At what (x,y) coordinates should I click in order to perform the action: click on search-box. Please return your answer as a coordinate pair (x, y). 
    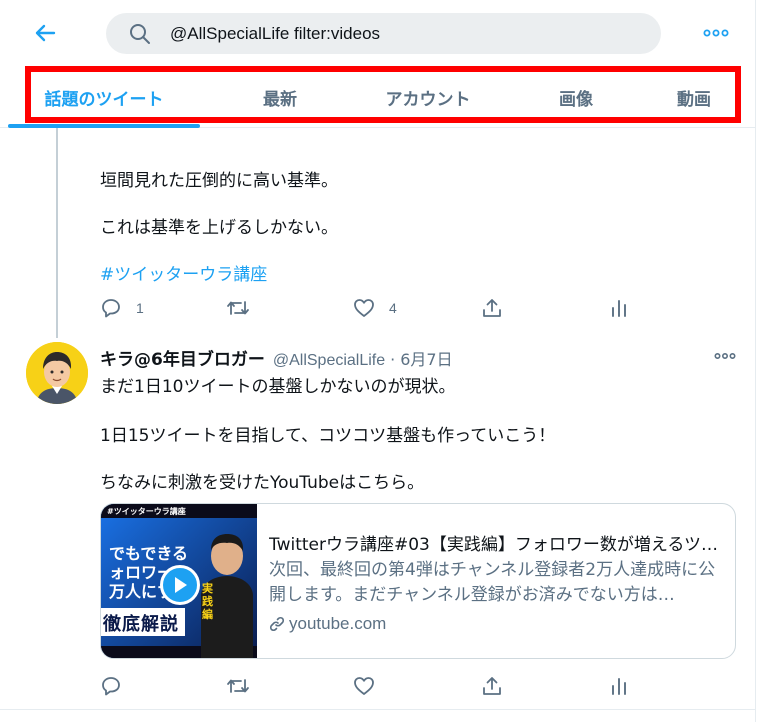
    Looking at the image, I should click on (383, 33).